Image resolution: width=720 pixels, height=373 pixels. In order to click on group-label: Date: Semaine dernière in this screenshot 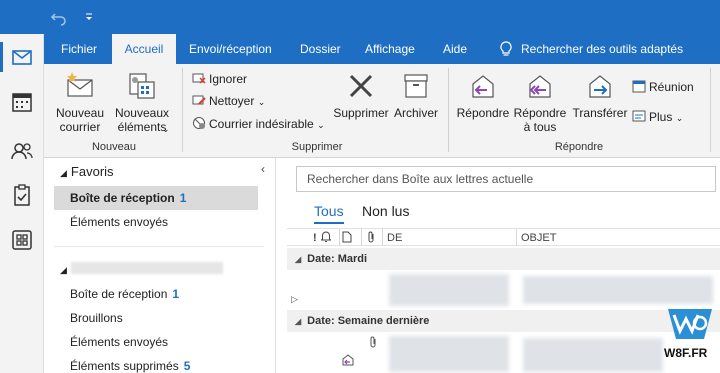, I will do `click(368, 321)`.